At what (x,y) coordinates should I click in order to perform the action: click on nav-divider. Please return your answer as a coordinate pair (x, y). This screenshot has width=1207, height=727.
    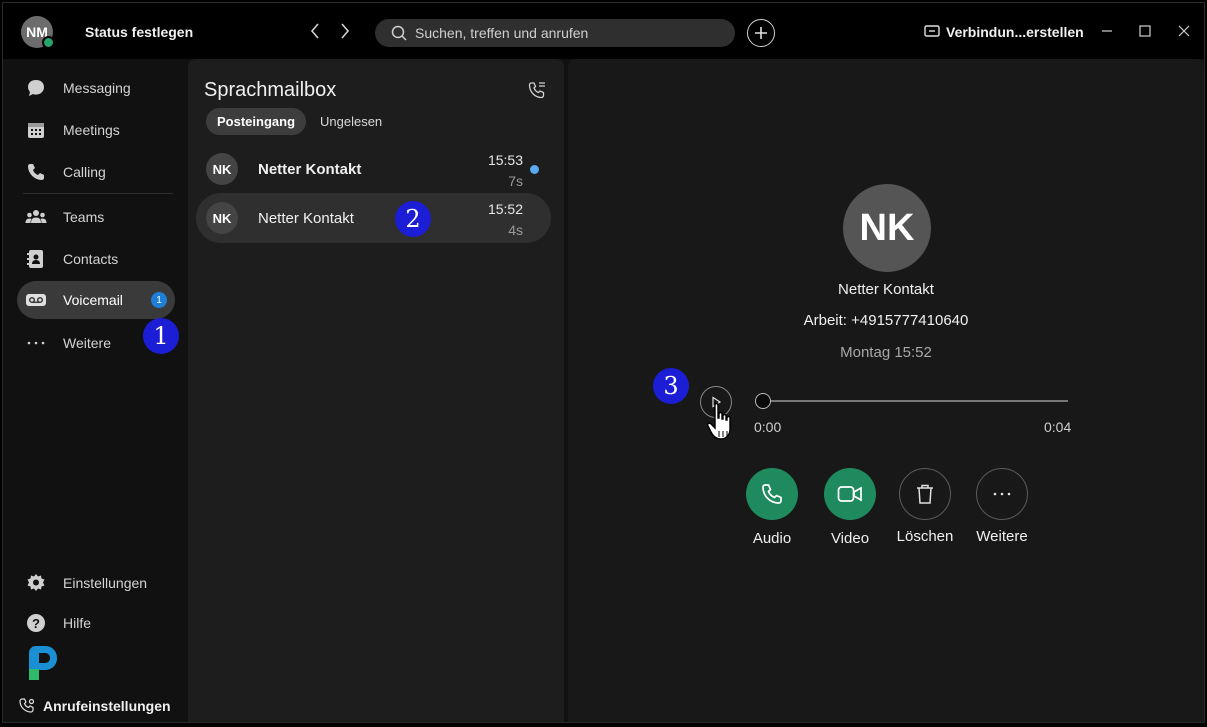
    Looking at the image, I should click on (98, 193).